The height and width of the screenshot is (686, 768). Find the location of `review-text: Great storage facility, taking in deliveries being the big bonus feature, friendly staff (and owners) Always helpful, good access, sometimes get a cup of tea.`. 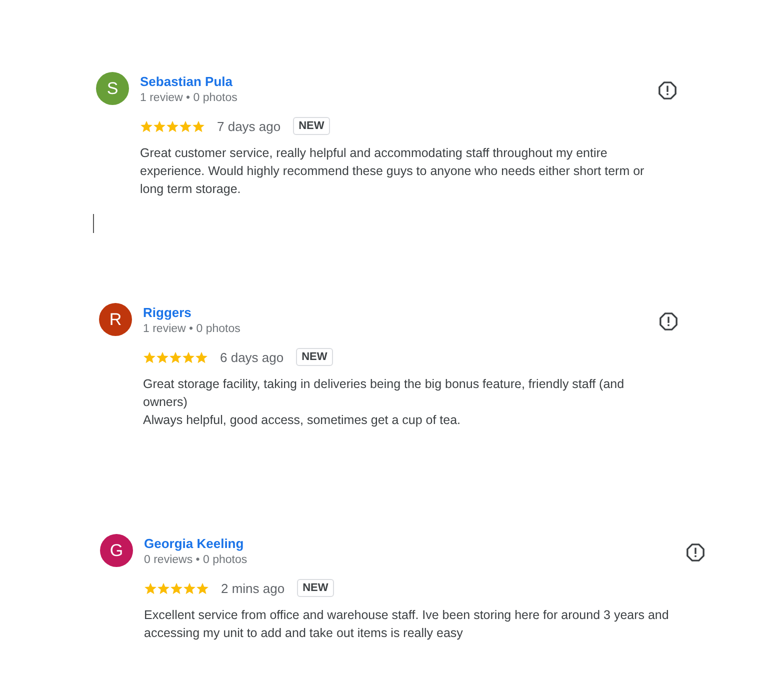

review-text: Great storage facility, taking in deliveries being the big bonus feature, friendly staff (and owners) Always helpful, good access, sometimes get a cup of tea. is located at coordinates (384, 402).